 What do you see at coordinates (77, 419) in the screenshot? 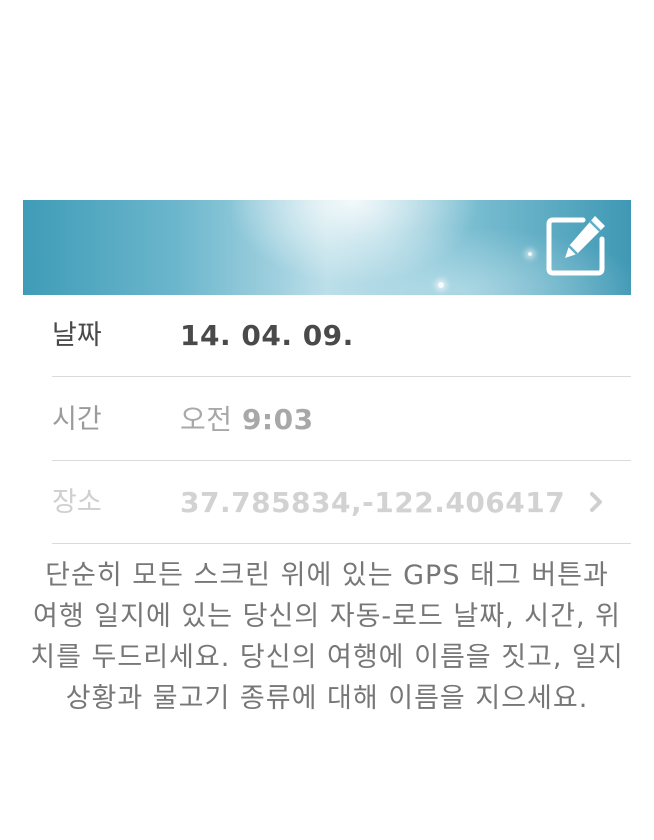
I see `time-label: 시간` at bounding box center [77, 419].